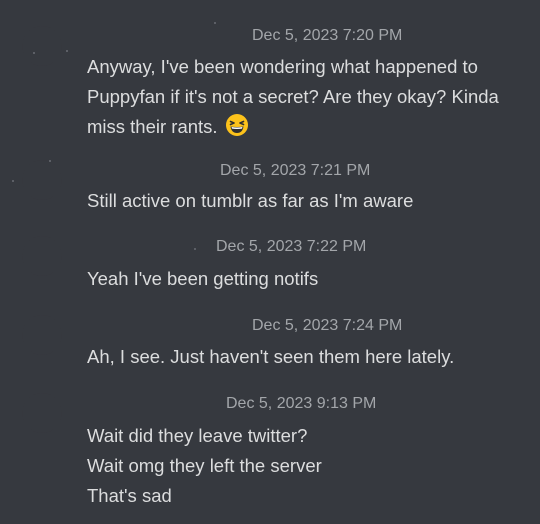  What do you see at coordinates (204, 465) in the screenshot?
I see `message-text: Wait omg they left the server` at bounding box center [204, 465].